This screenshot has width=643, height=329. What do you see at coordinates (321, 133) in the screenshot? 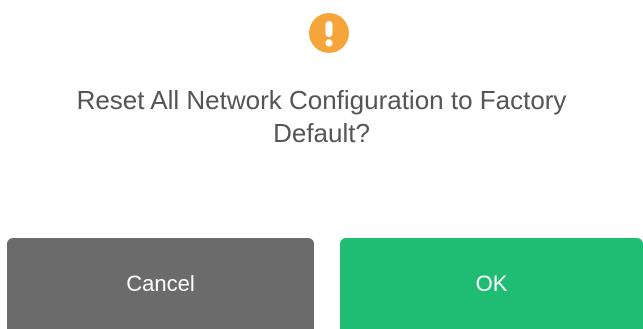
I see `dialog-message-line2: Default?` at bounding box center [321, 133].